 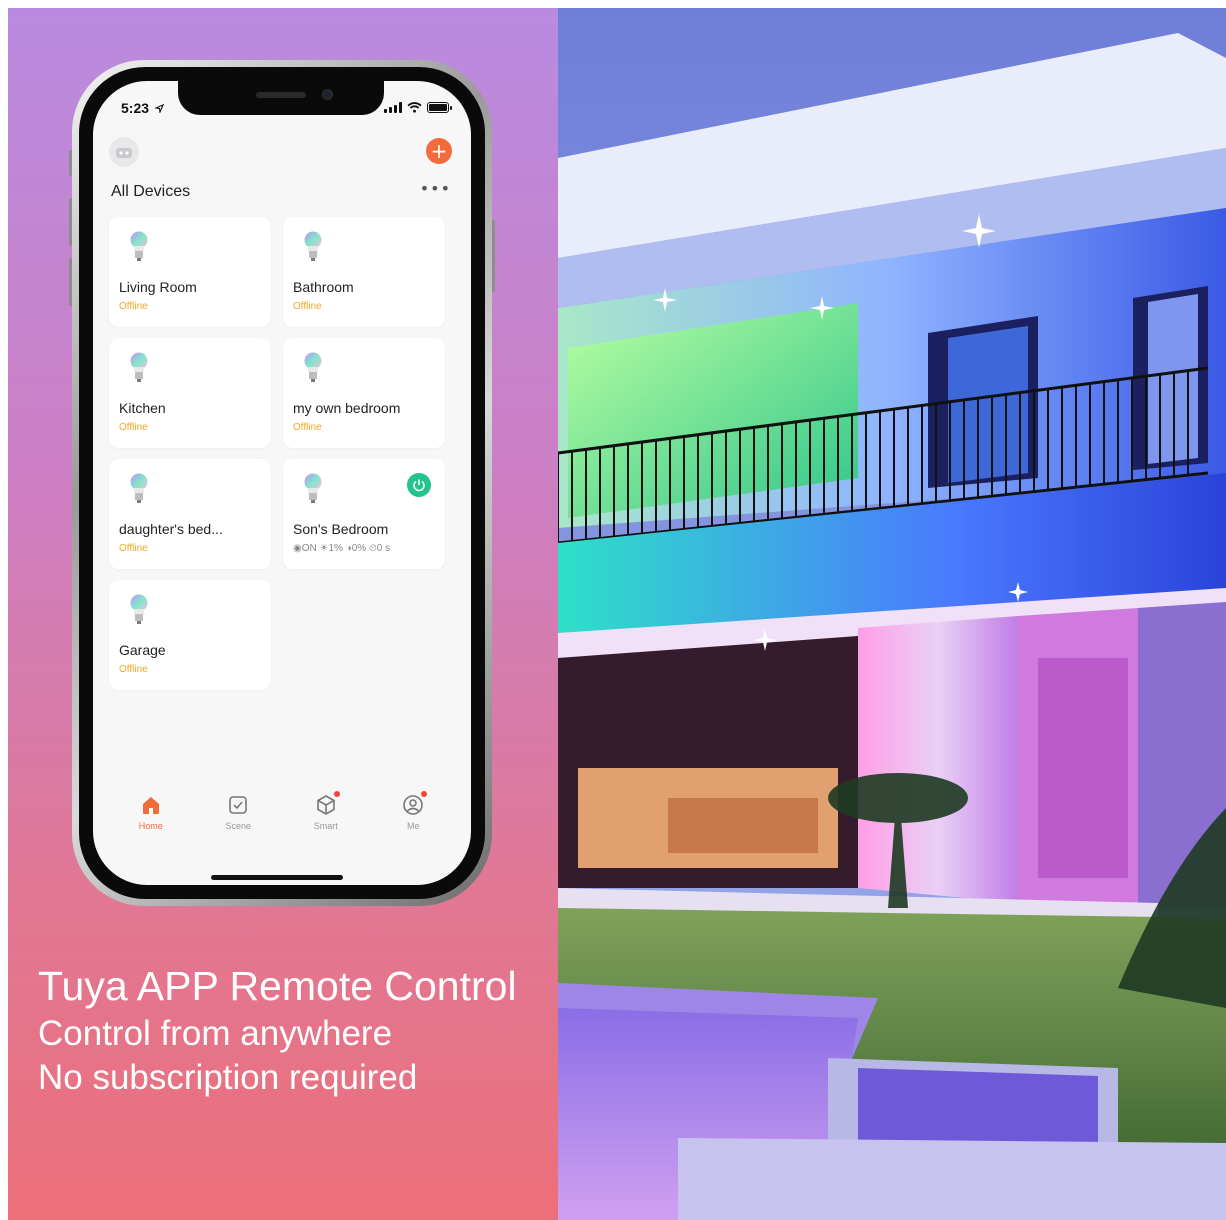 What do you see at coordinates (323, 287) in the screenshot?
I see `device-name: Bathroom` at bounding box center [323, 287].